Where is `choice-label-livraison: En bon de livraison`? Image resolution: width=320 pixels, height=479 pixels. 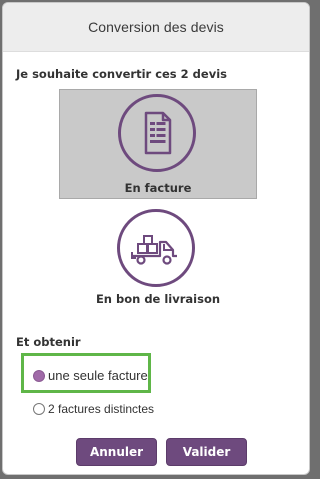 choice-label-livraison: En bon de livraison is located at coordinates (158, 299).